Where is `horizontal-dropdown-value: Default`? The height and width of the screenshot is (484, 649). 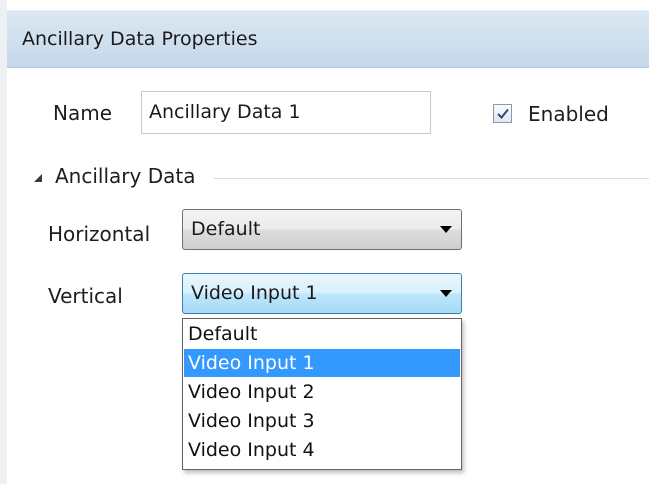
horizontal-dropdown-value: Default is located at coordinates (226, 229).